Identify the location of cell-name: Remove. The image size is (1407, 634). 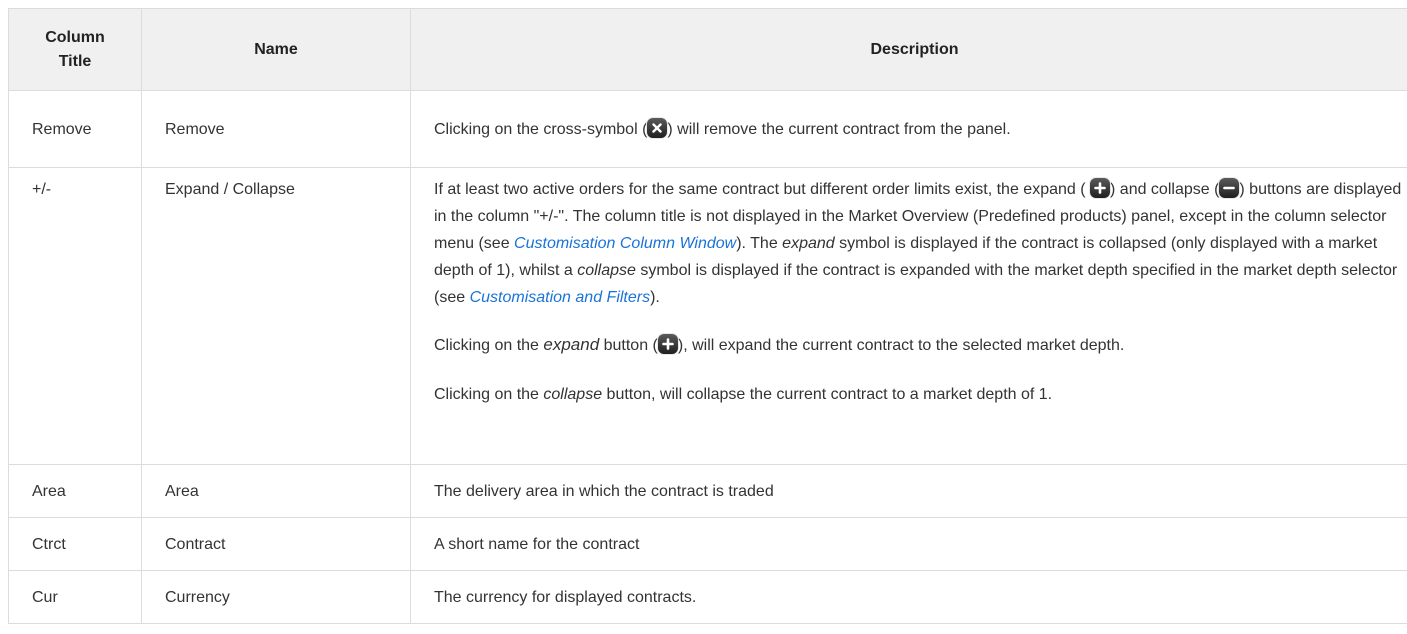
(276, 129).